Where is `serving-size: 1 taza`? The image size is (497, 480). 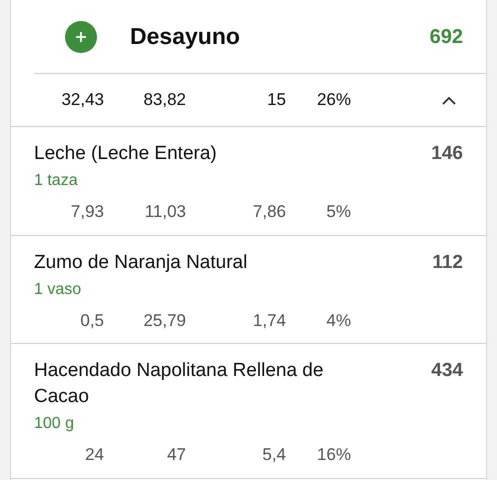 serving-size: 1 taza is located at coordinates (56, 181).